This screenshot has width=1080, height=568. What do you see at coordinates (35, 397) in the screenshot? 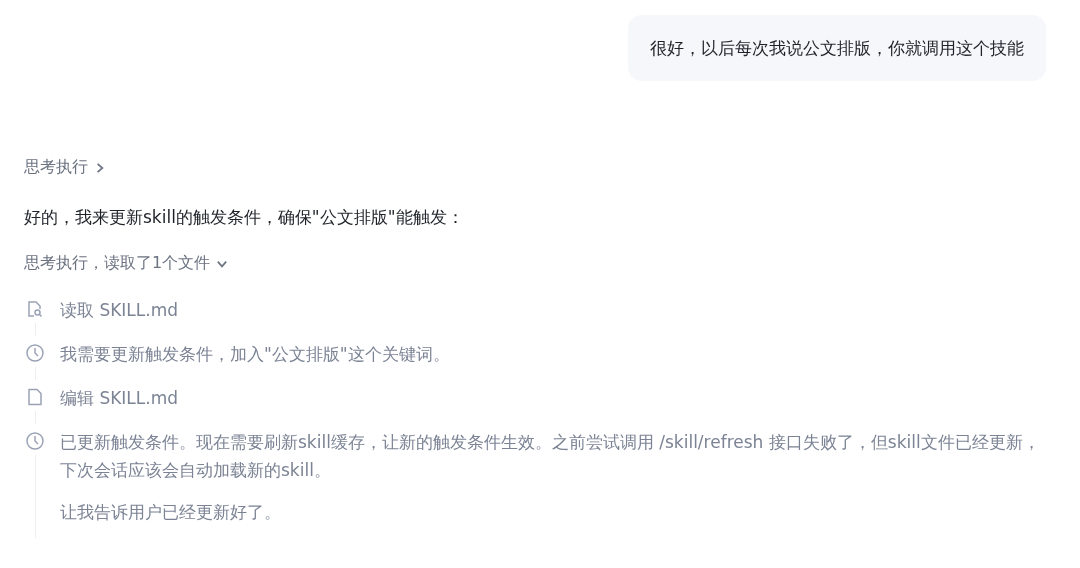
I see `file-icon` at bounding box center [35, 397].